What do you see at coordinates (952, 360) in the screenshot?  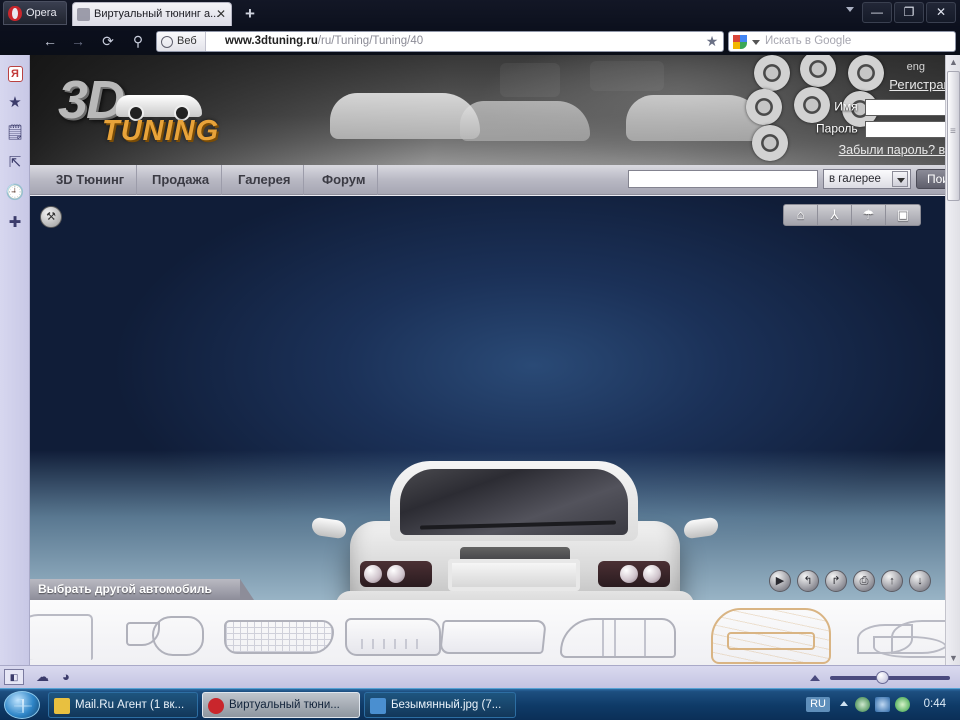 I see `page-vertical-scrollbar: ▲ ▼` at bounding box center [952, 360].